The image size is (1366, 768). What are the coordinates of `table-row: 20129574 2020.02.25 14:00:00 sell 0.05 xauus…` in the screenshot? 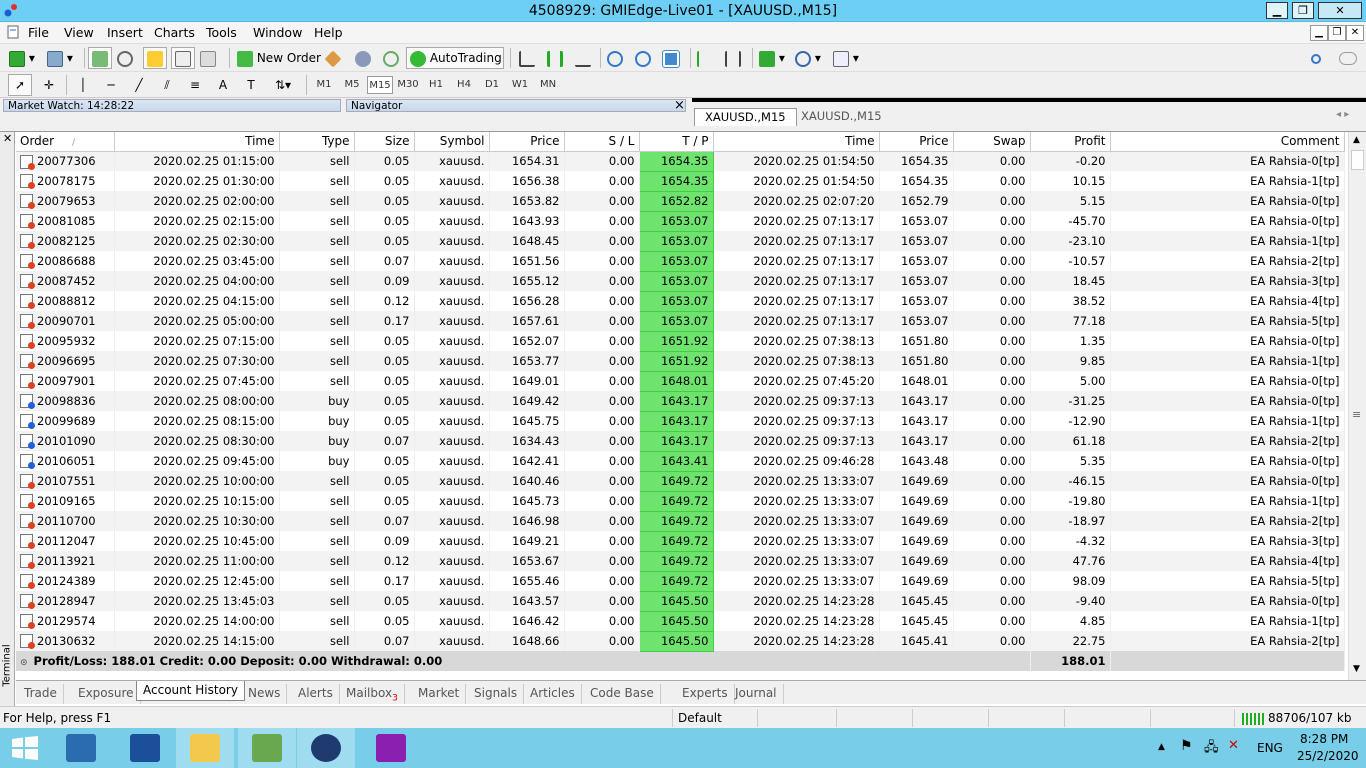 It's located at (680, 621).